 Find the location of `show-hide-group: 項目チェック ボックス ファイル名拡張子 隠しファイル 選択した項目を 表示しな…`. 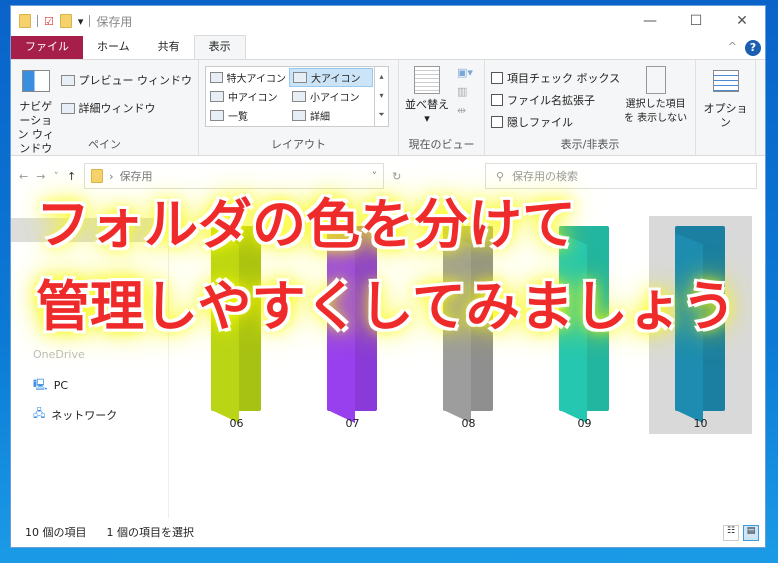

show-hide-group: 項目チェック ボックス ファイル名拡張子 隠しファイル 選択した項目を 表示しな… is located at coordinates (590, 108).